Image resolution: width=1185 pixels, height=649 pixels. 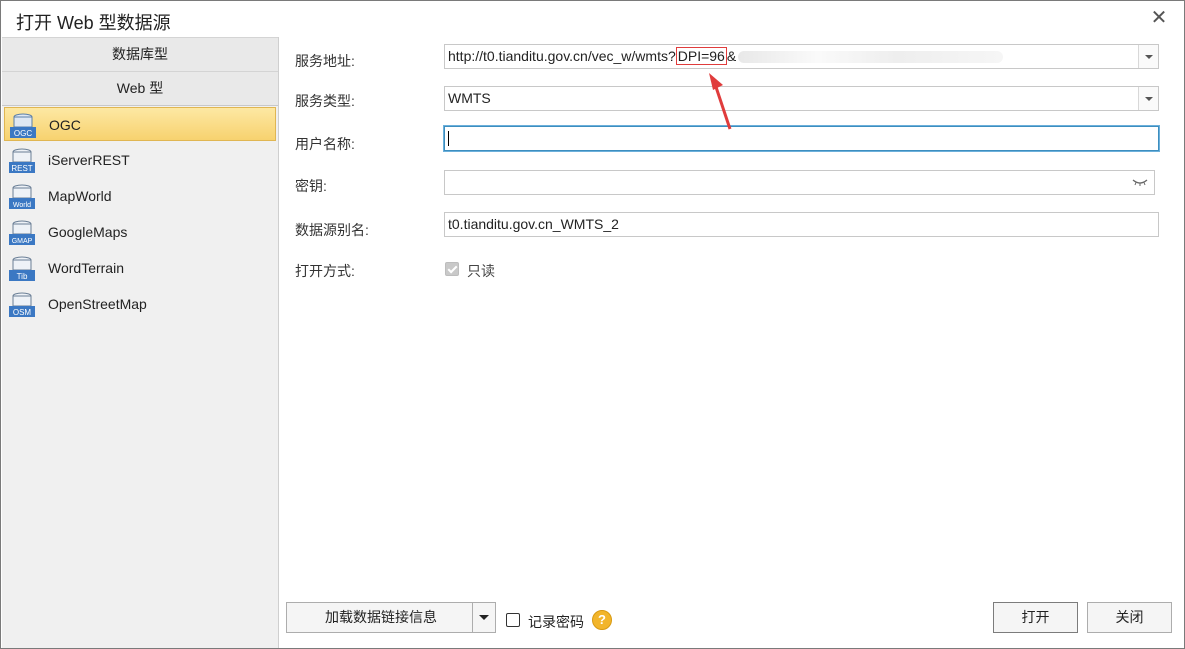 I want to click on tab-database-type: 数据库型, so click(x=140, y=54).